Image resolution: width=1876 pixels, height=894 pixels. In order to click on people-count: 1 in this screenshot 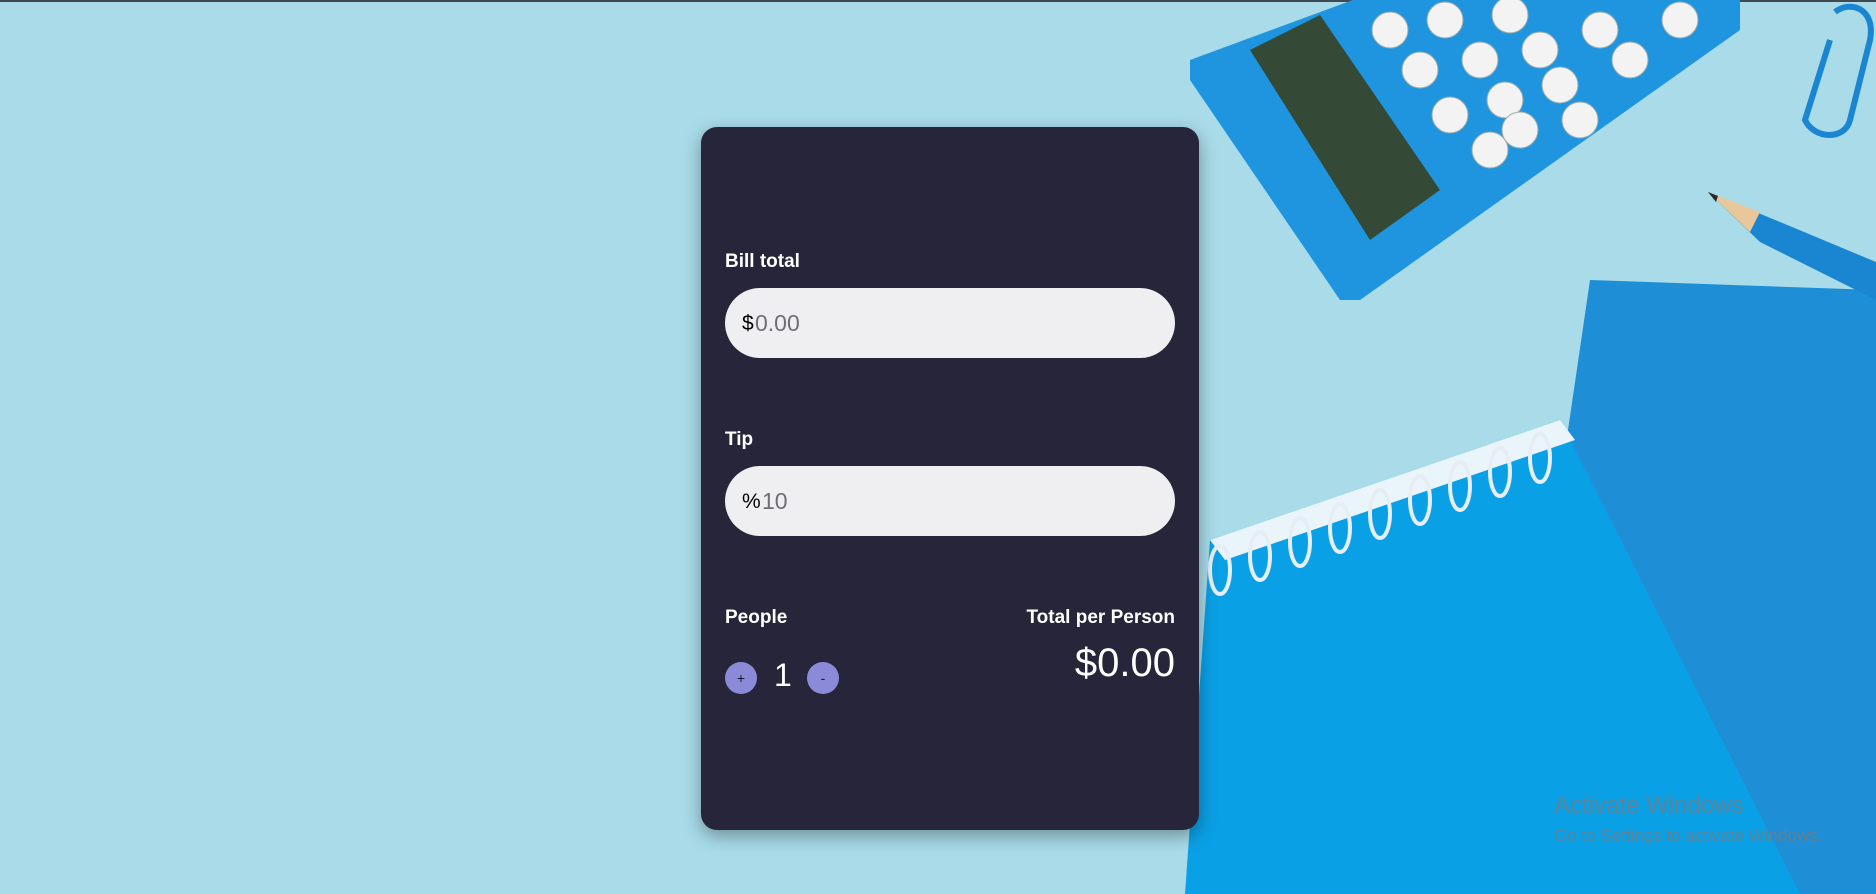, I will do `click(783, 675)`.